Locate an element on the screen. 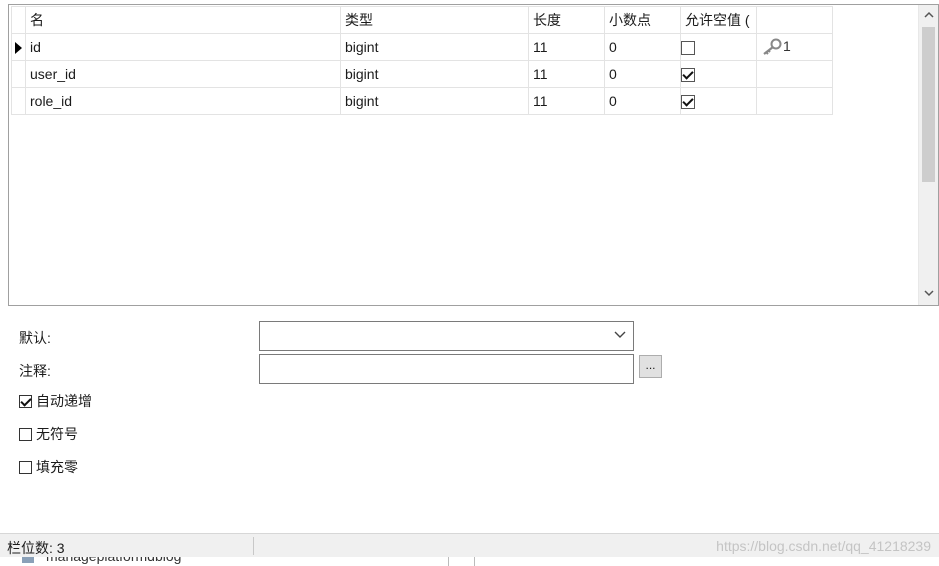 The height and width of the screenshot is (566, 939). row-header-corner is located at coordinates (18, 20).